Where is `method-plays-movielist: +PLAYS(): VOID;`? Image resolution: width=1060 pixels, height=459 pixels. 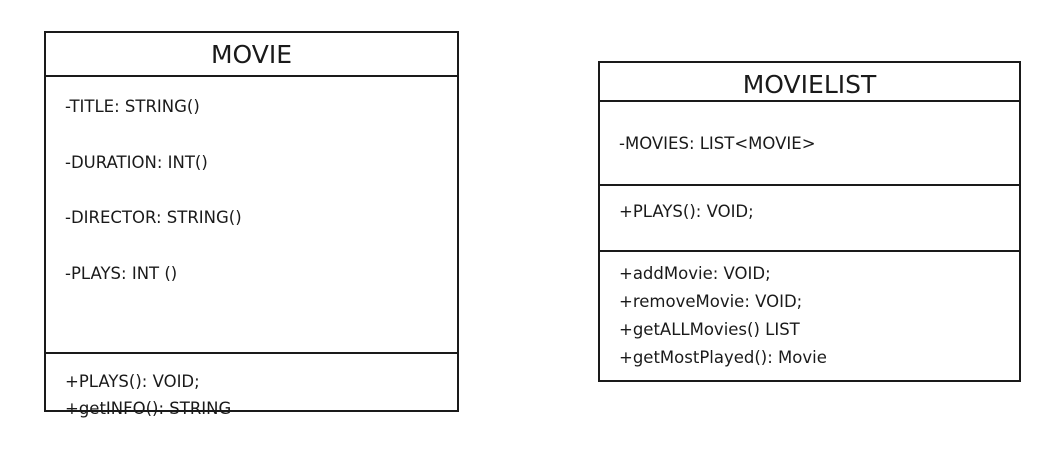 method-plays-movielist: +PLAYS(): VOID; is located at coordinates (686, 211).